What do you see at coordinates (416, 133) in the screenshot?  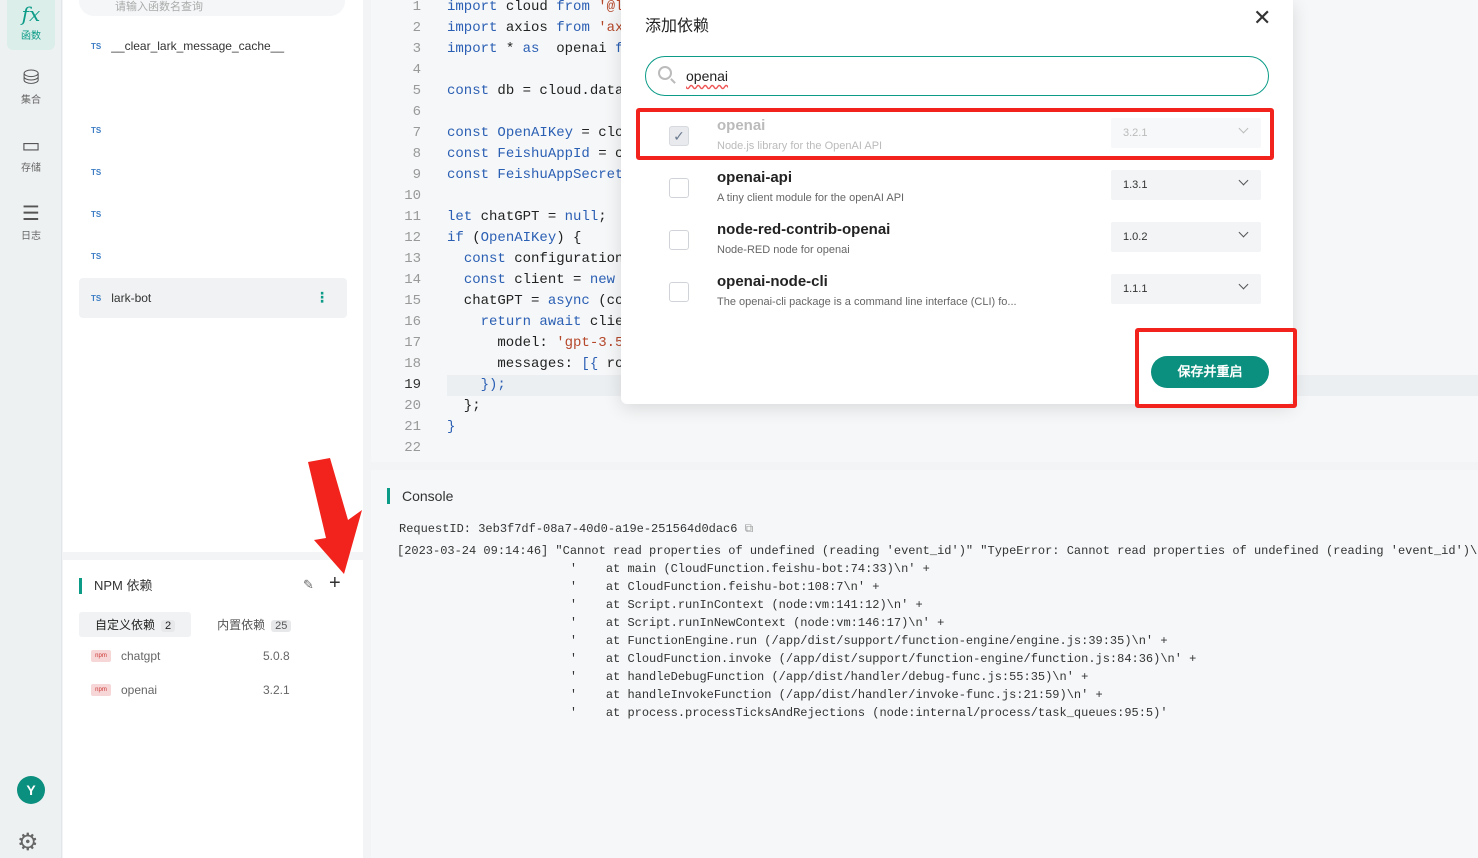 I see `line-number: 7` at bounding box center [416, 133].